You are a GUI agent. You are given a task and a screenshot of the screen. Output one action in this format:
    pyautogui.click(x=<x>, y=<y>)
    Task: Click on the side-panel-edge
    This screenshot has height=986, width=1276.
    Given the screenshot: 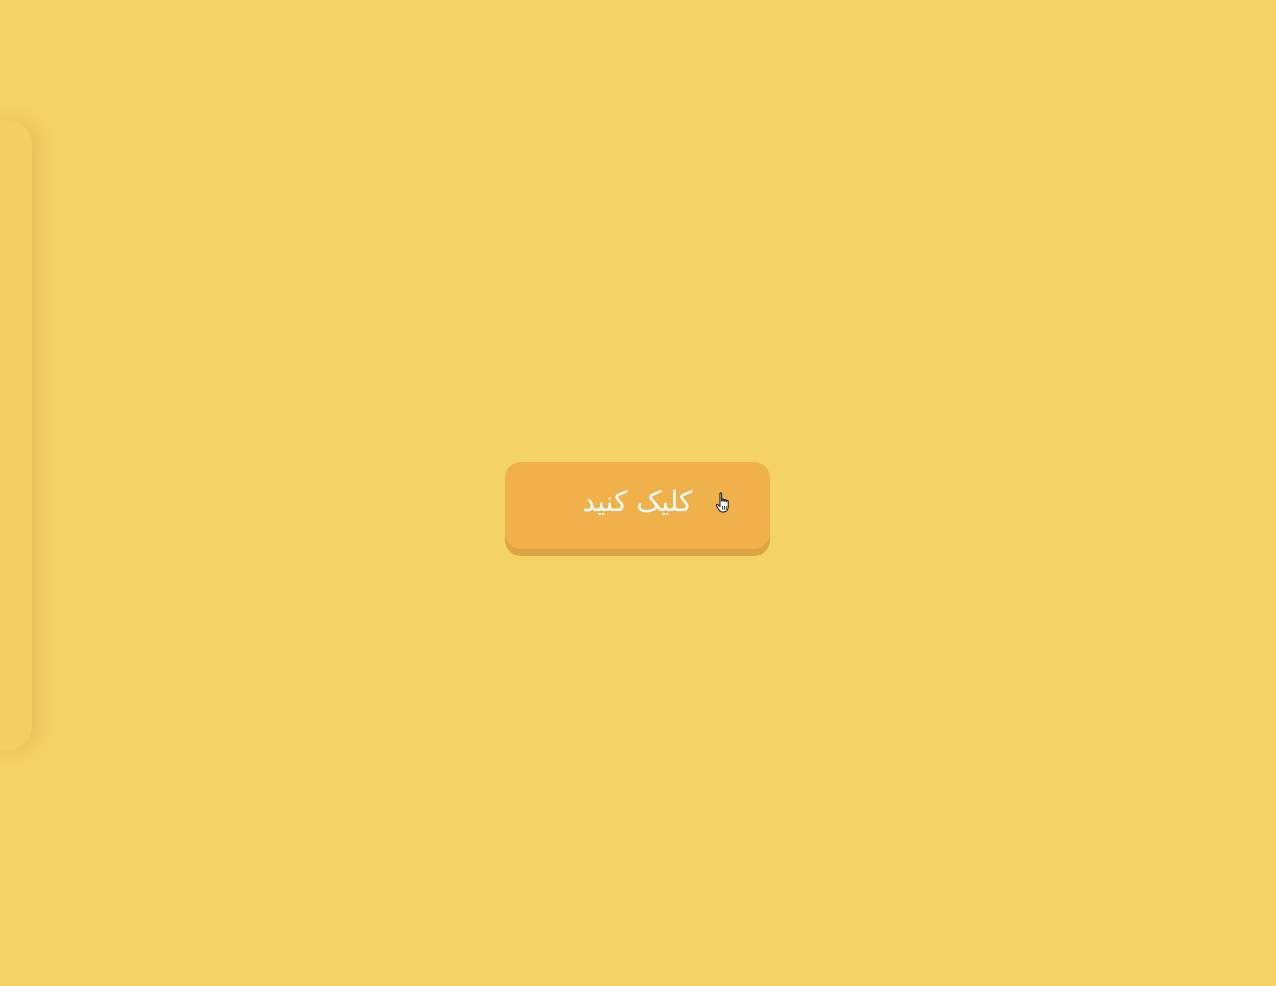 What is the action you would take?
    pyautogui.click(x=16, y=435)
    